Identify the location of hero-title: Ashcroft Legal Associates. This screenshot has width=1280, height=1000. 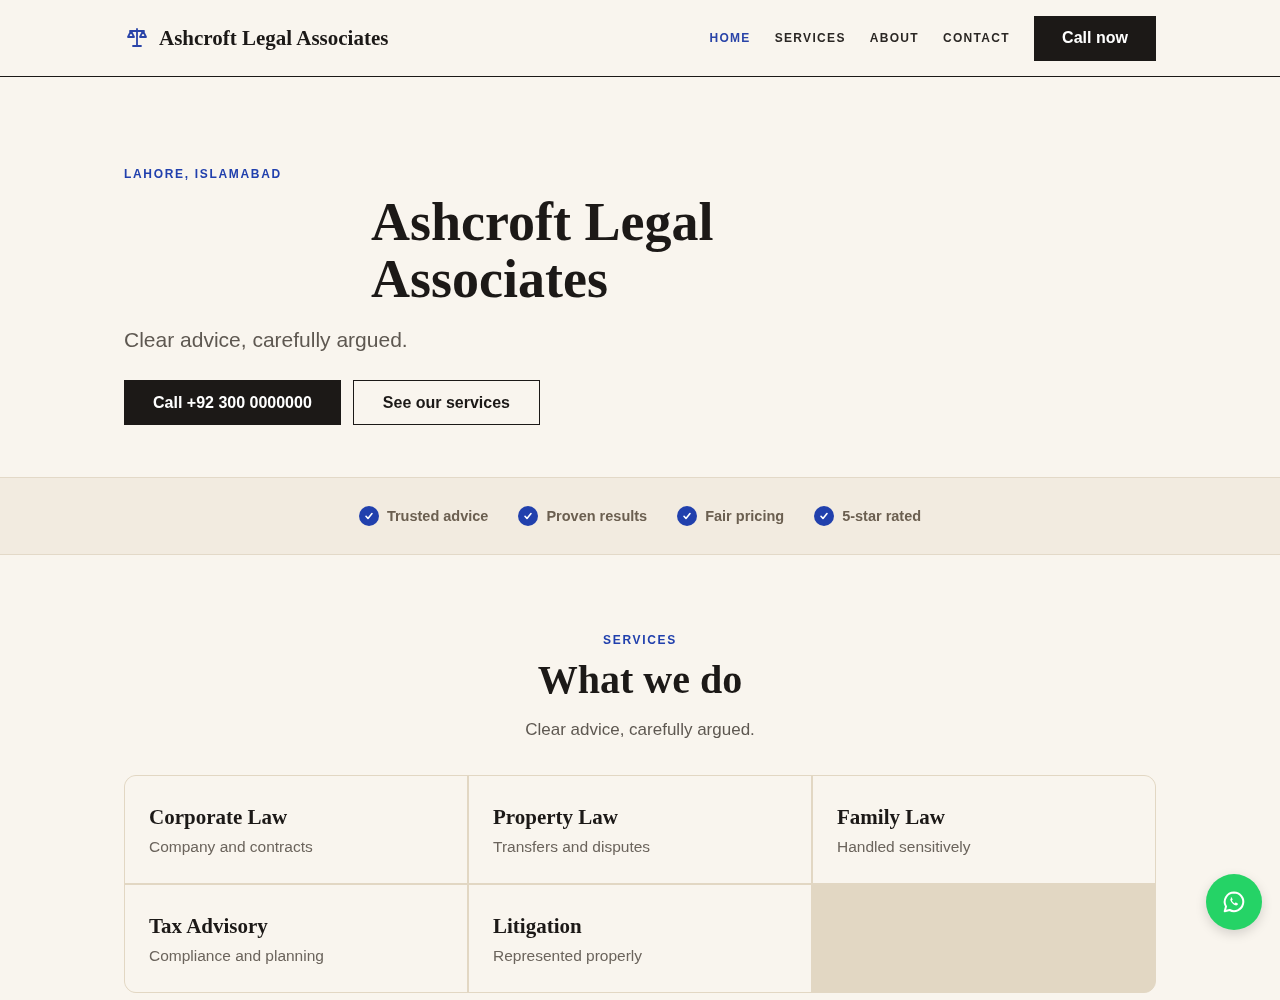
(543, 251).